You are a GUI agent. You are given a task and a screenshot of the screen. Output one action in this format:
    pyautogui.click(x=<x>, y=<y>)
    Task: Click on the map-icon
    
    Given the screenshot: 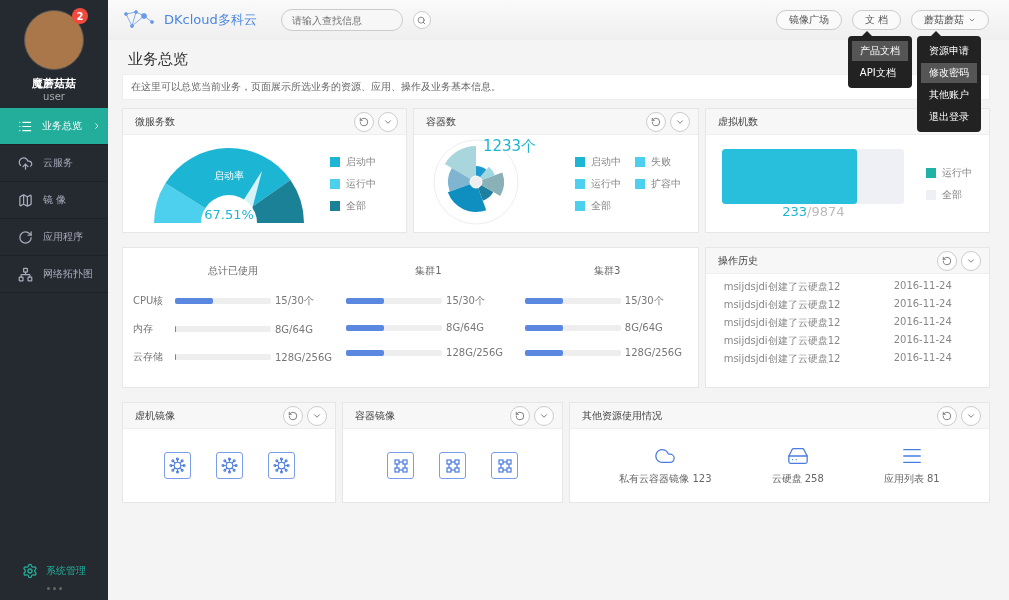 What is the action you would take?
    pyautogui.click(x=25, y=200)
    